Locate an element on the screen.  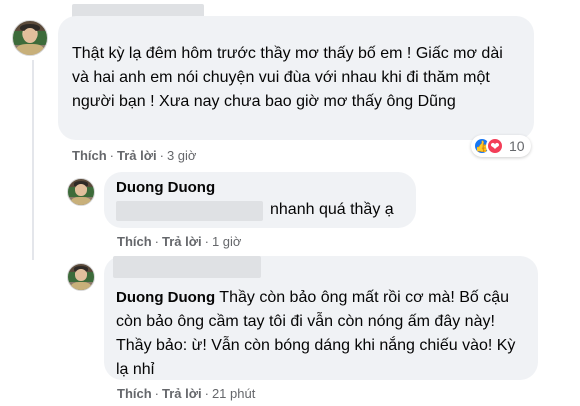
reply-bubble: Duong Duong nhanh quá thầy ạ is located at coordinates (260, 200).